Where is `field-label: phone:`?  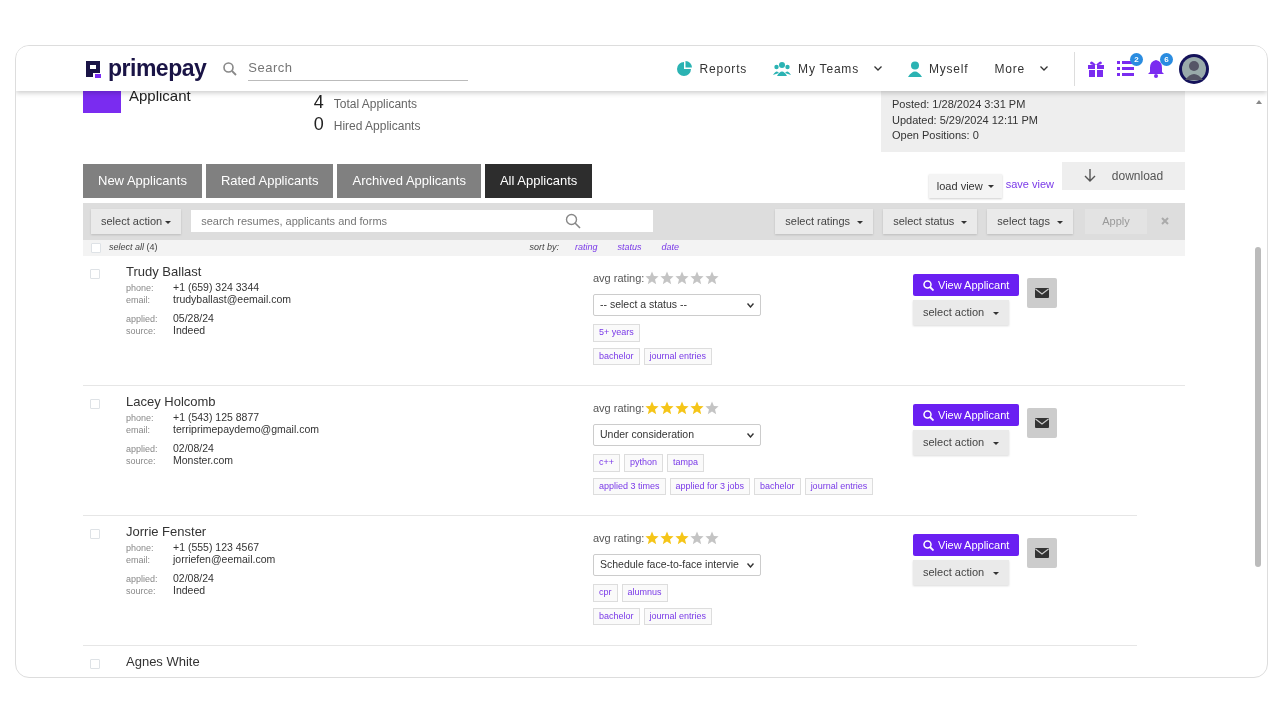
field-label: phone: is located at coordinates (140, 288).